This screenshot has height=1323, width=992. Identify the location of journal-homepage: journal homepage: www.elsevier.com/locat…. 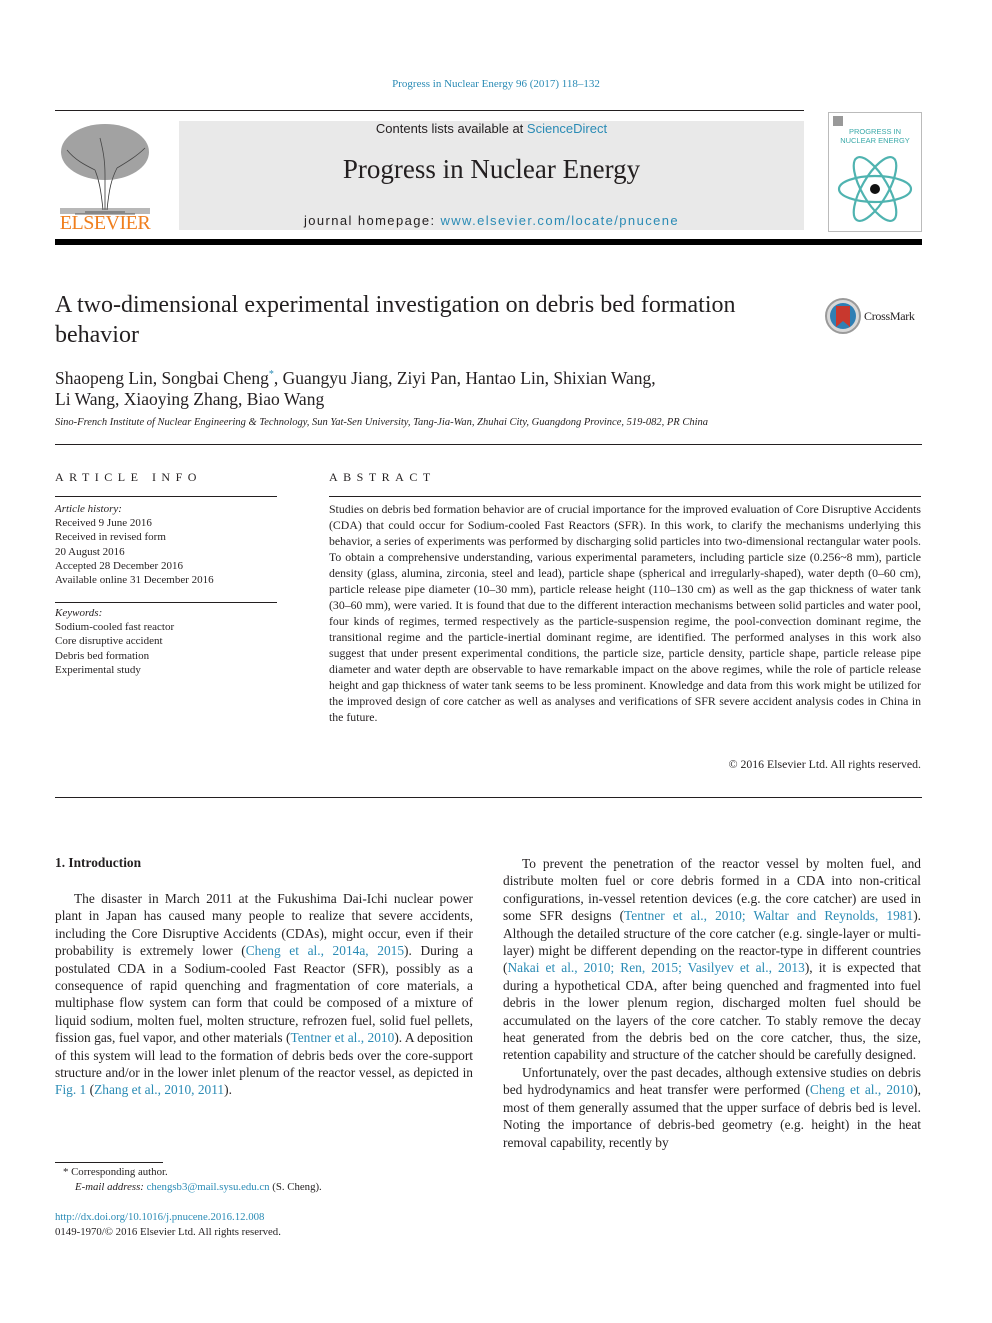
(491, 220).